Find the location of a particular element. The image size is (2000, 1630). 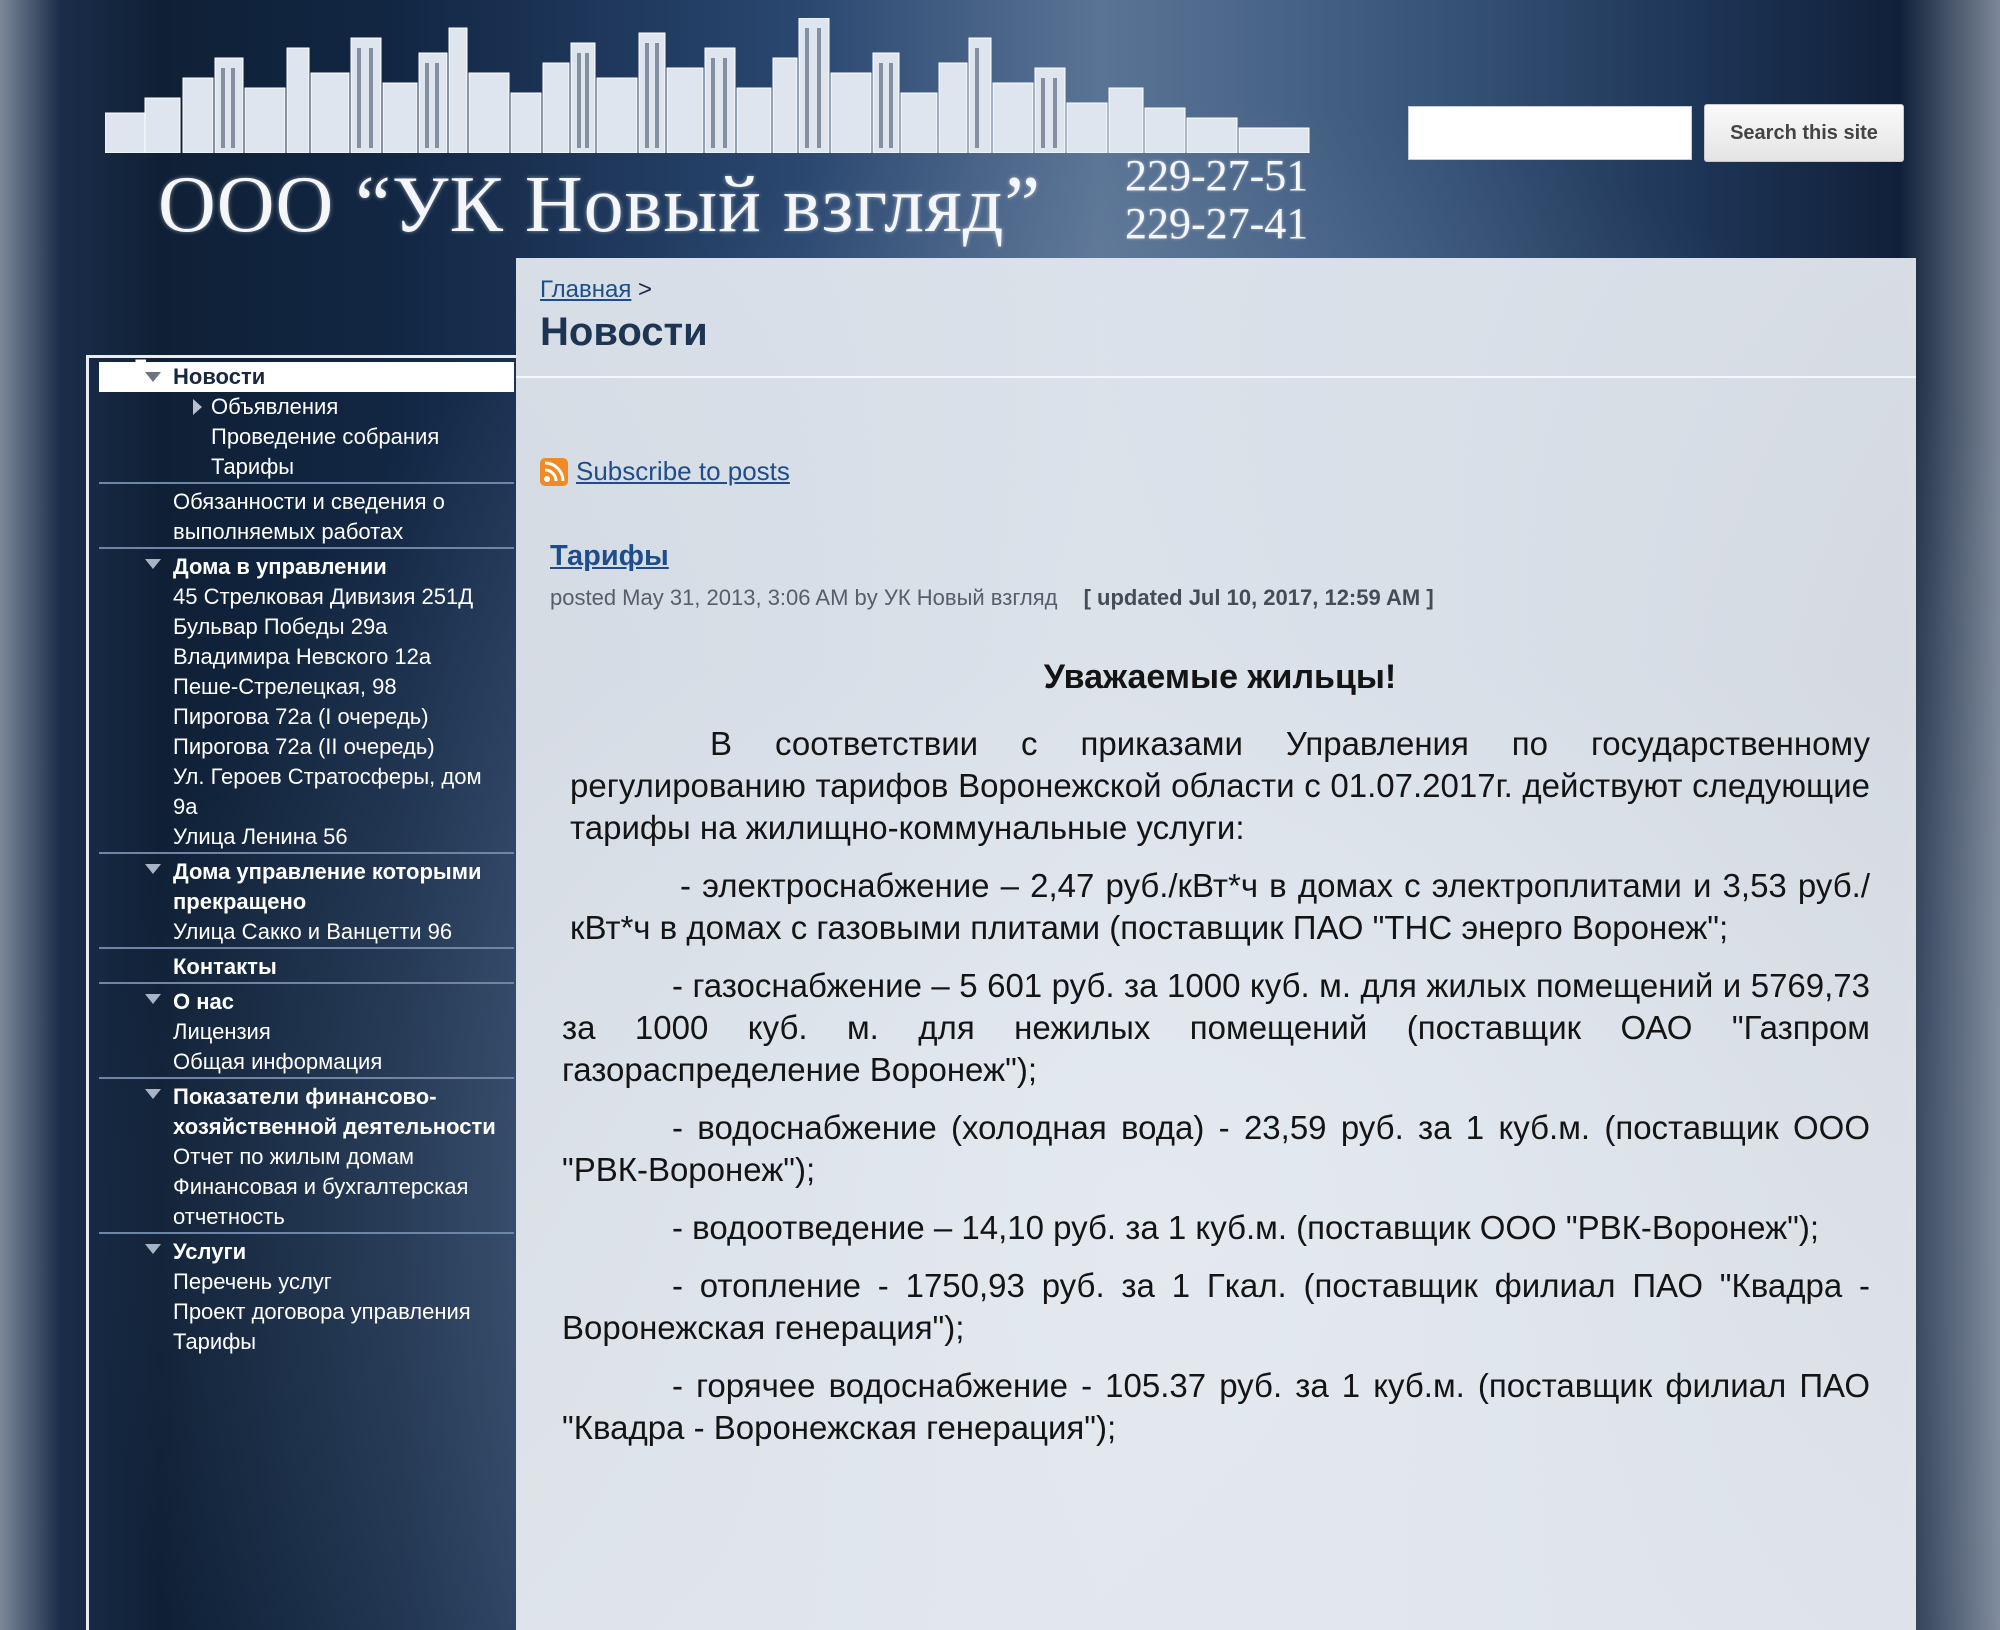

sidebar-item-label: 45 Стрелковая Дивизия 251Д is located at coordinates (323, 596).